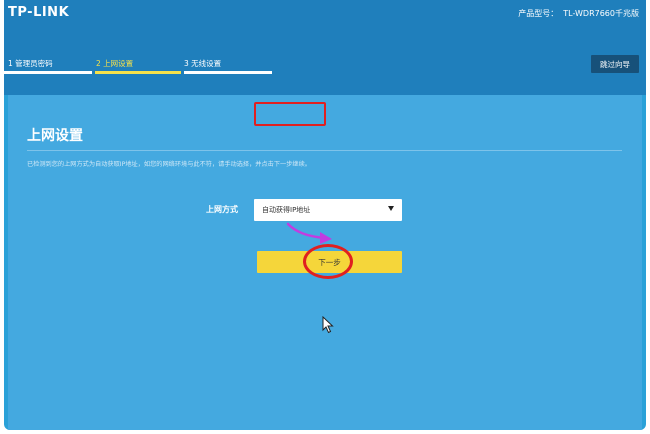  I want to click on select-highlight-annotation, so click(290, 114).